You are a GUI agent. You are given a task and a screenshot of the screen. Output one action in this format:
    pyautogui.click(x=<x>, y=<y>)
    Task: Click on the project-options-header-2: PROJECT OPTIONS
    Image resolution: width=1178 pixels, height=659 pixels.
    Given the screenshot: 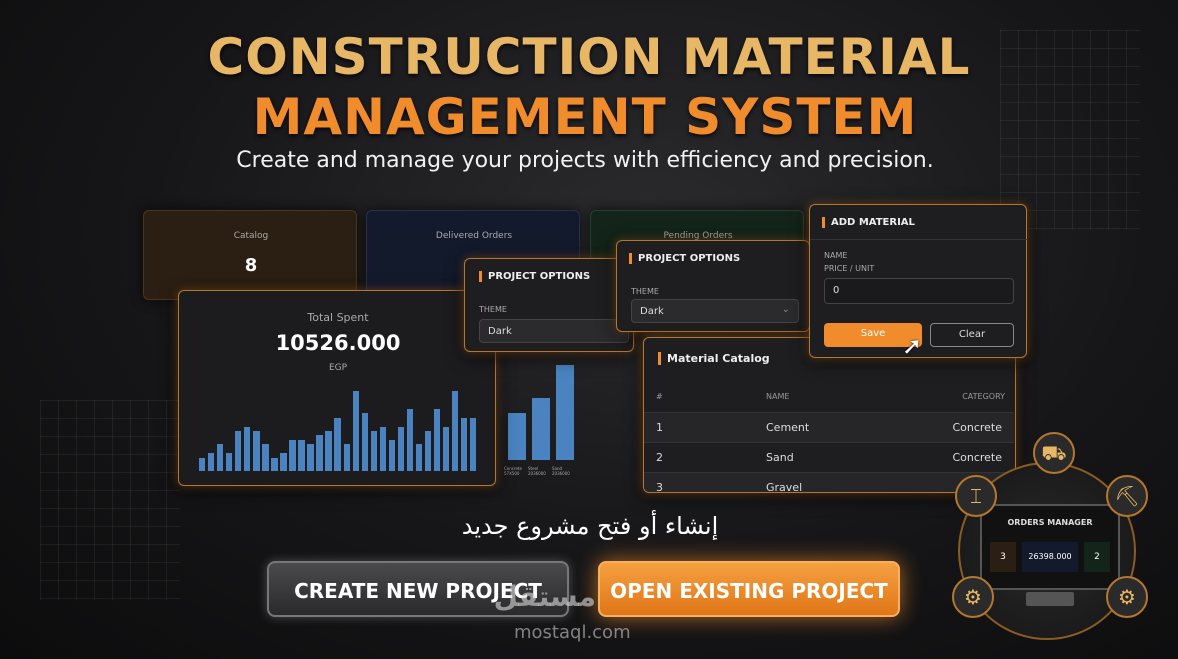 What is the action you would take?
    pyautogui.click(x=684, y=258)
    